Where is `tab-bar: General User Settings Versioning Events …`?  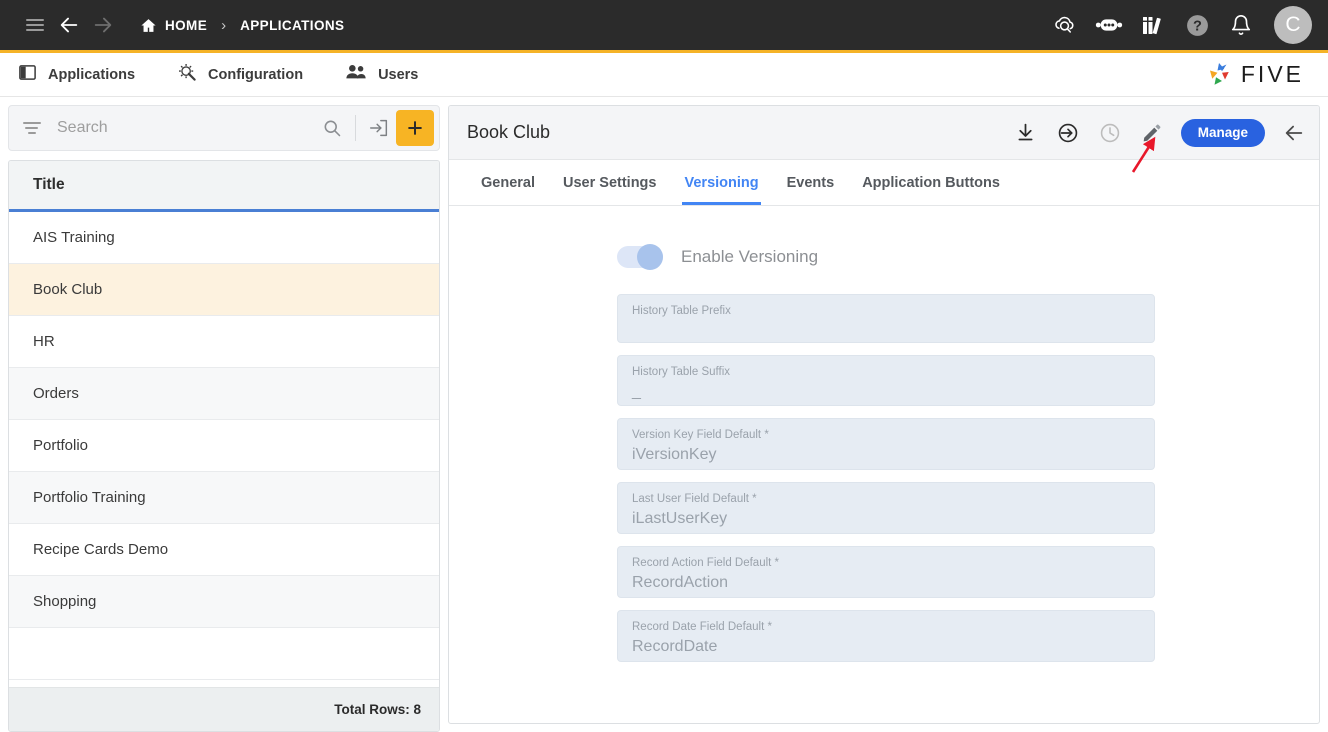
tab-bar: General User Settings Versioning Events … is located at coordinates (884, 183).